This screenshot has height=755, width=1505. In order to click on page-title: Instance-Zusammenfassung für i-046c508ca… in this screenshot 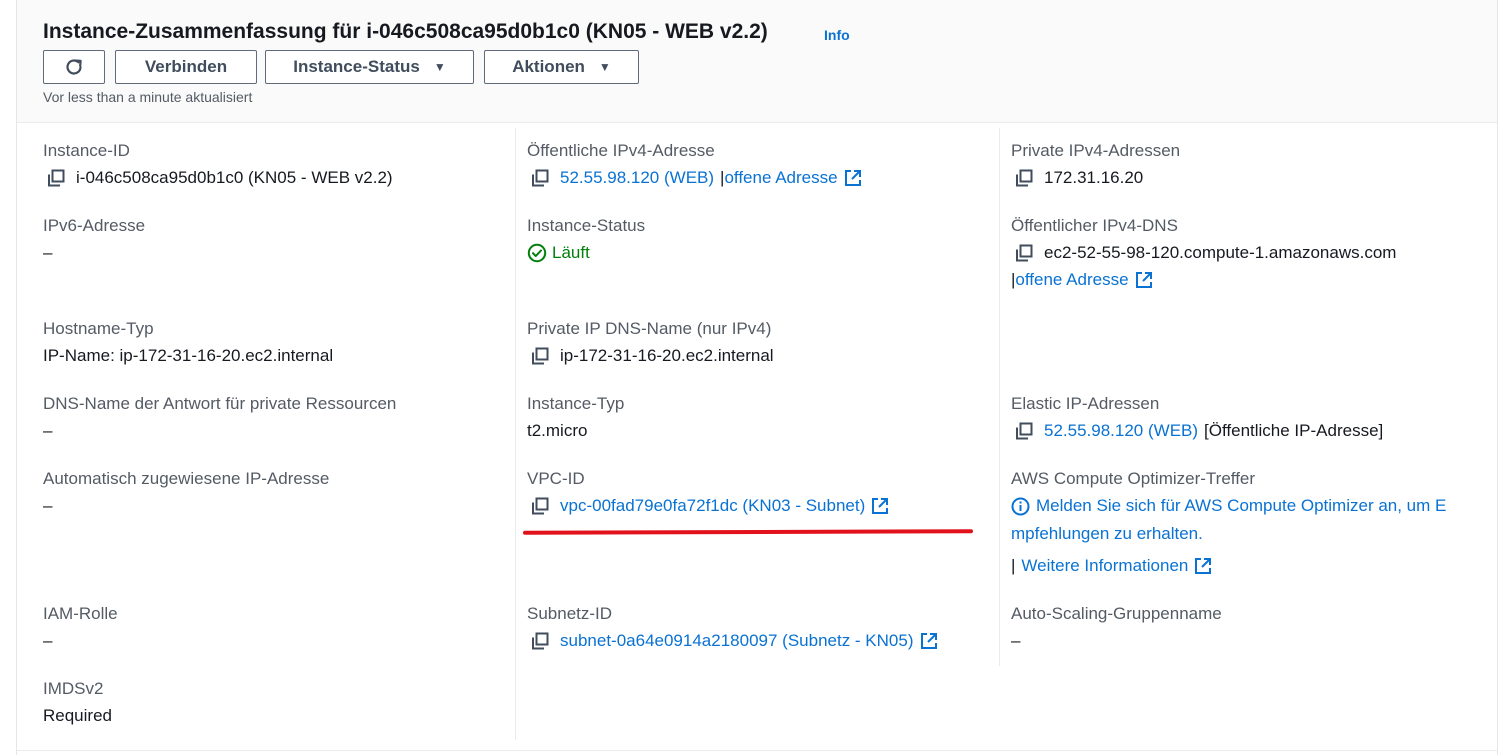, I will do `click(405, 31)`.